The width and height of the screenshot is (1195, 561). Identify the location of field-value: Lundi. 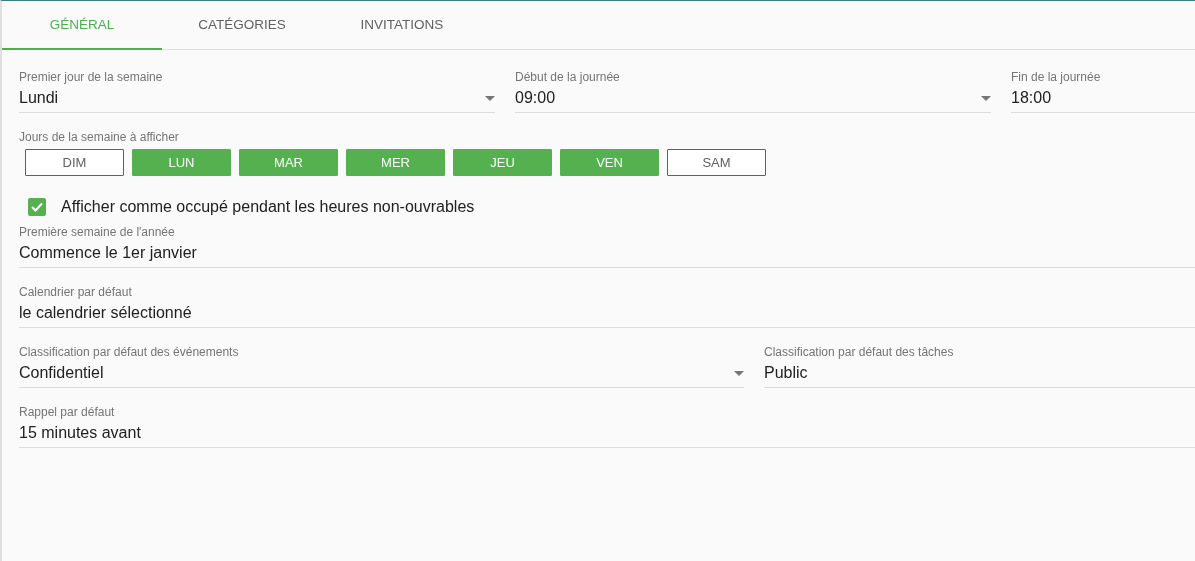
(39, 98).